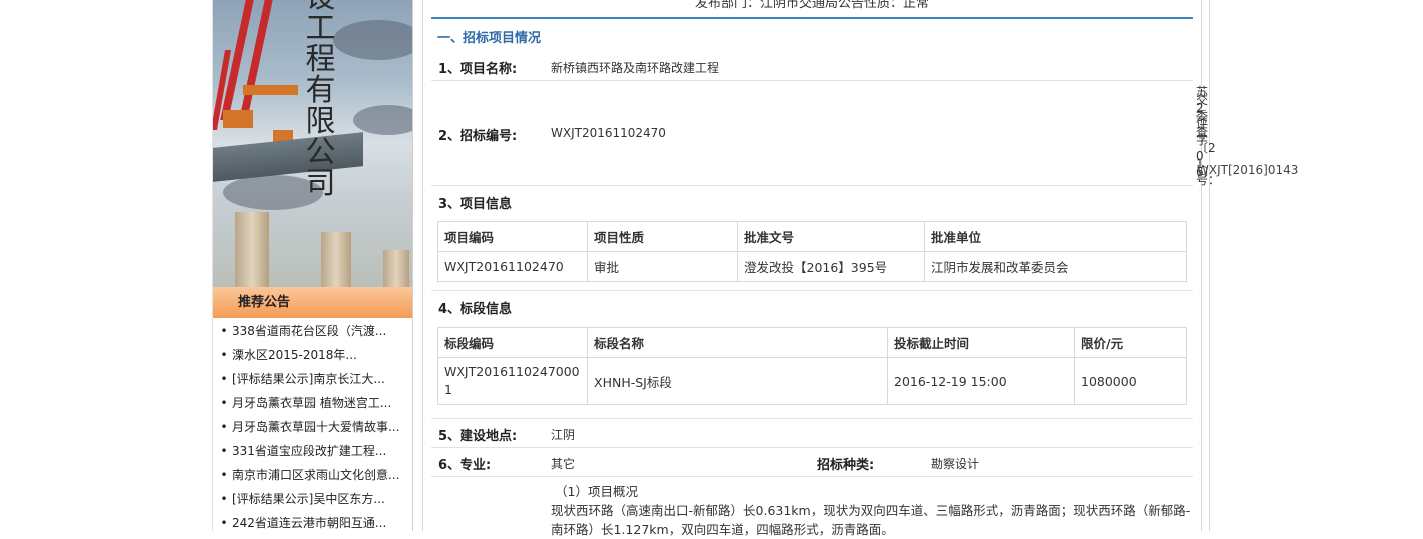 The image size is (1423, 539). I want to click on bid-code-row: 2、招标编号: WXJT20161102470, so click(812, 133).